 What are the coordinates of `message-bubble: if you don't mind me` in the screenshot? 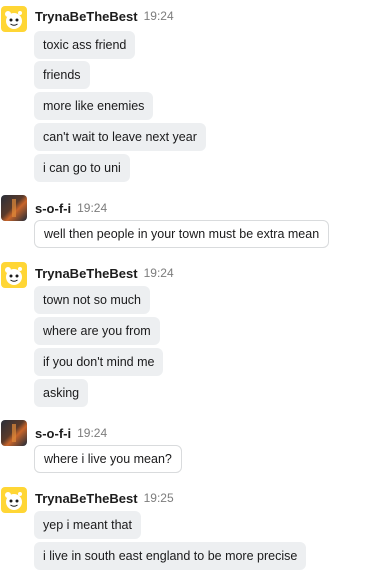 It's located at (99, 362).